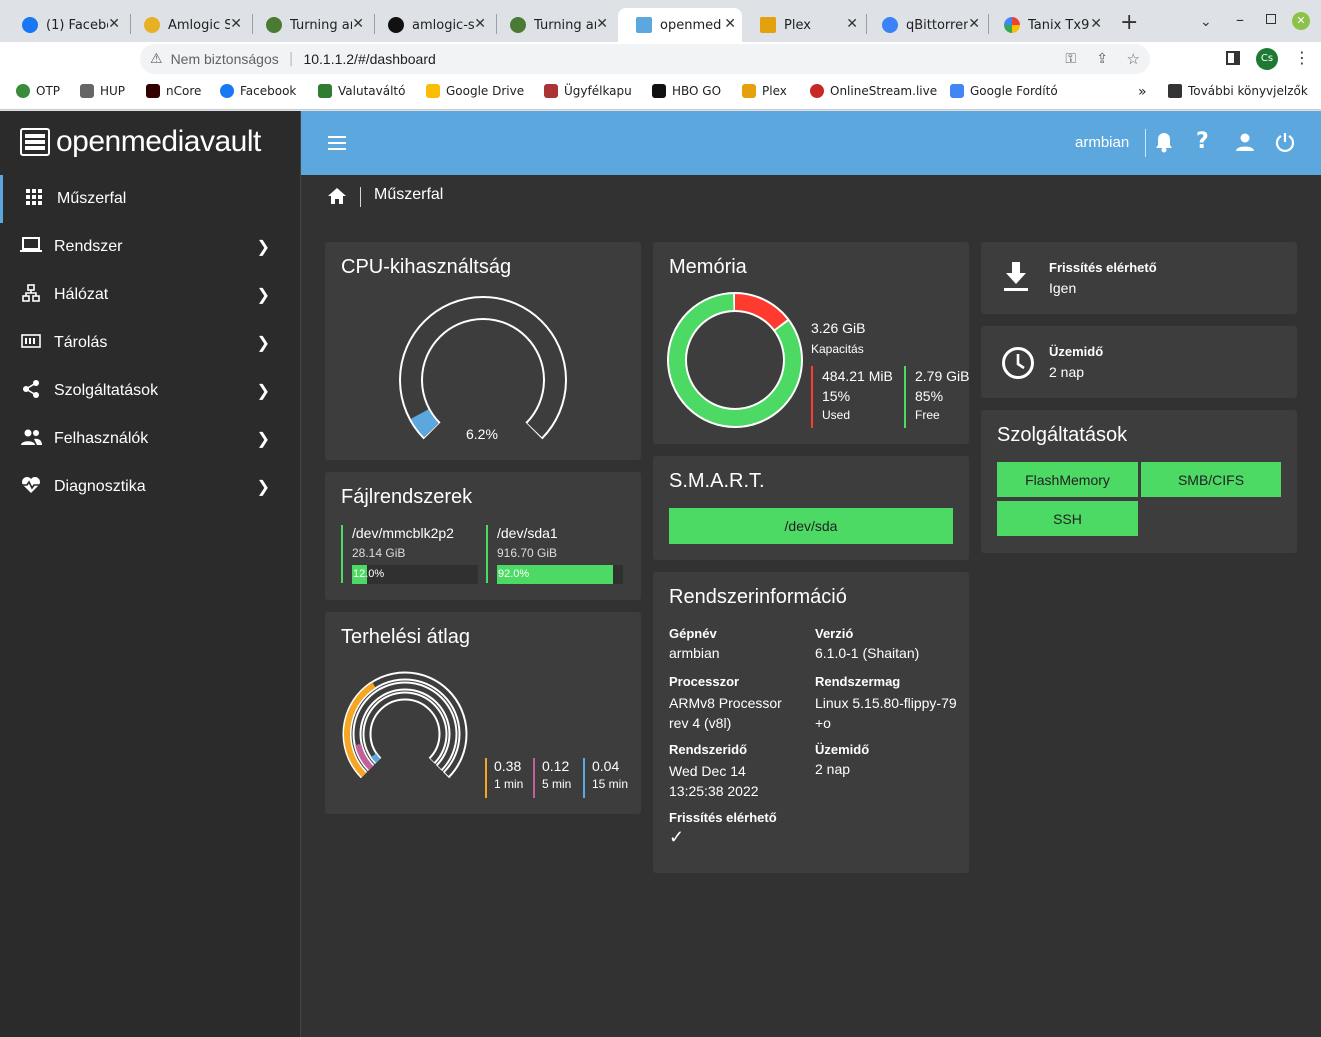 The image size is (1321, 1037). I want to click on filesystem-usage-bar: 12.0%, so click(415, 574).